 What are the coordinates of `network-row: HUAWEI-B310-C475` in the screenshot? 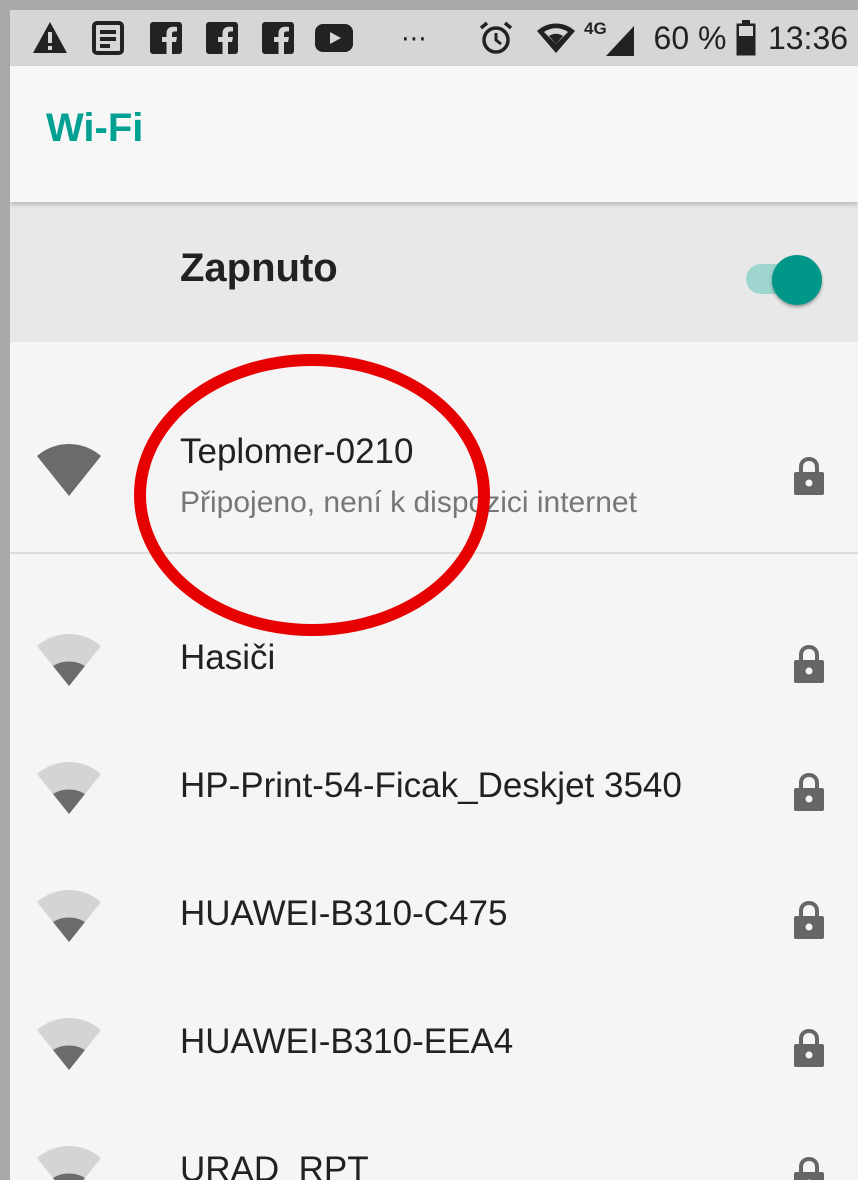 It's located at (434, 912).